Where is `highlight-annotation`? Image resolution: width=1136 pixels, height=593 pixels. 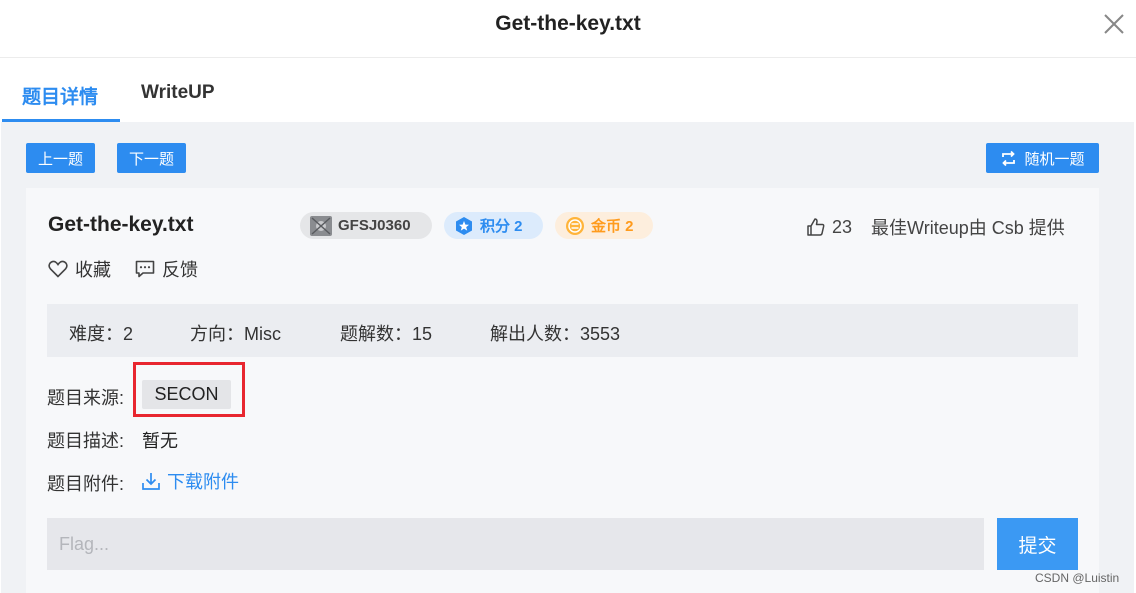 highlight-annotation is located at coordinates (189, 389).